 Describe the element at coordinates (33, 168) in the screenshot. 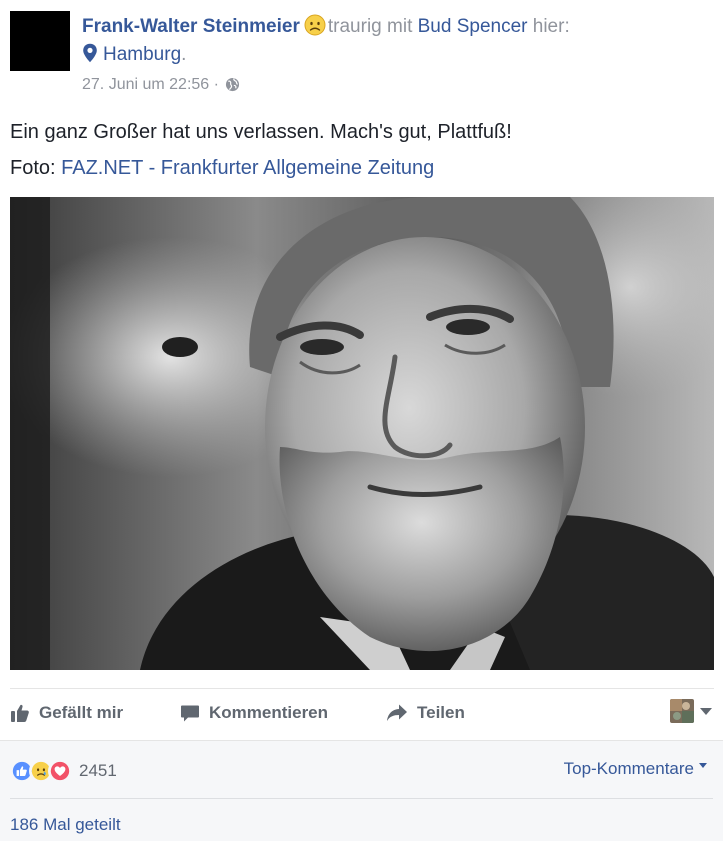

I see `credit-prefix: Foto:` at that location.